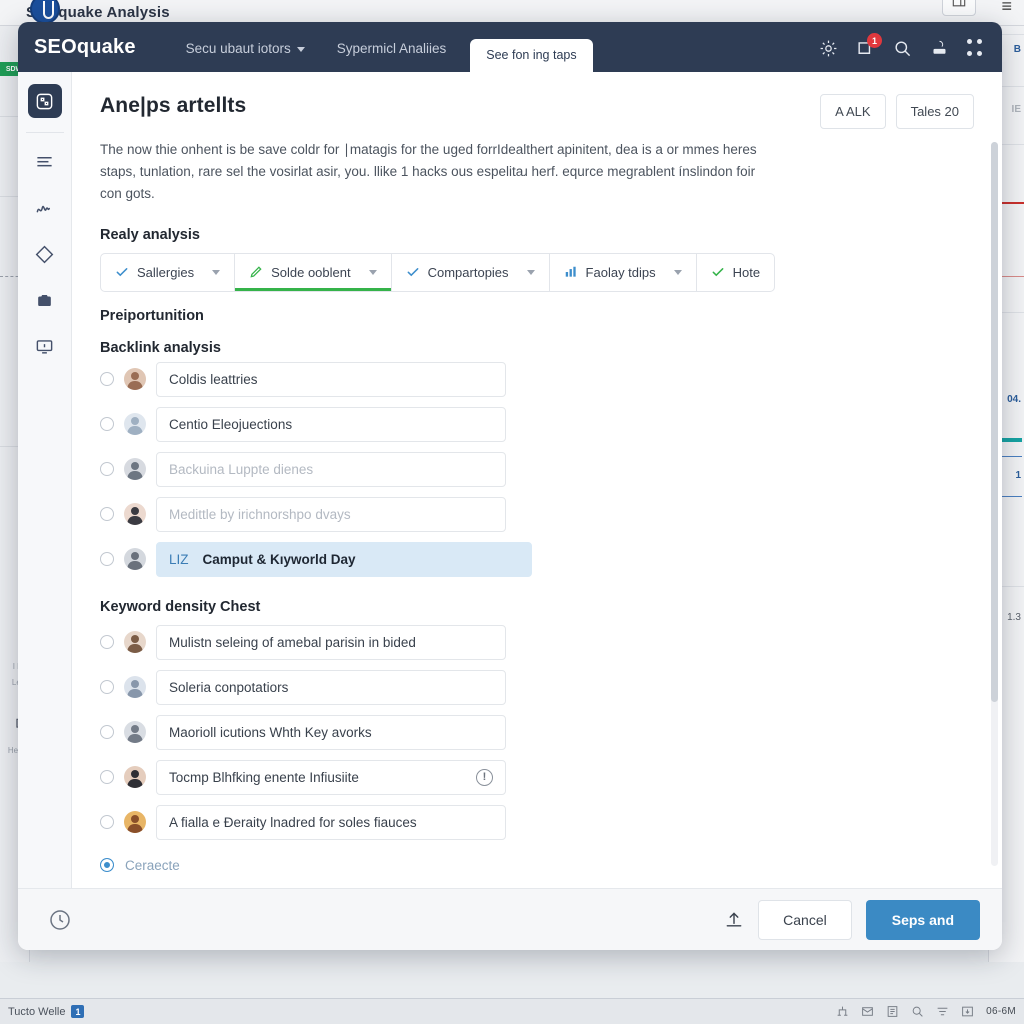 The height and width of the screenshot is (1024, 1024). I want to click on user-icon, so click(939, 48).